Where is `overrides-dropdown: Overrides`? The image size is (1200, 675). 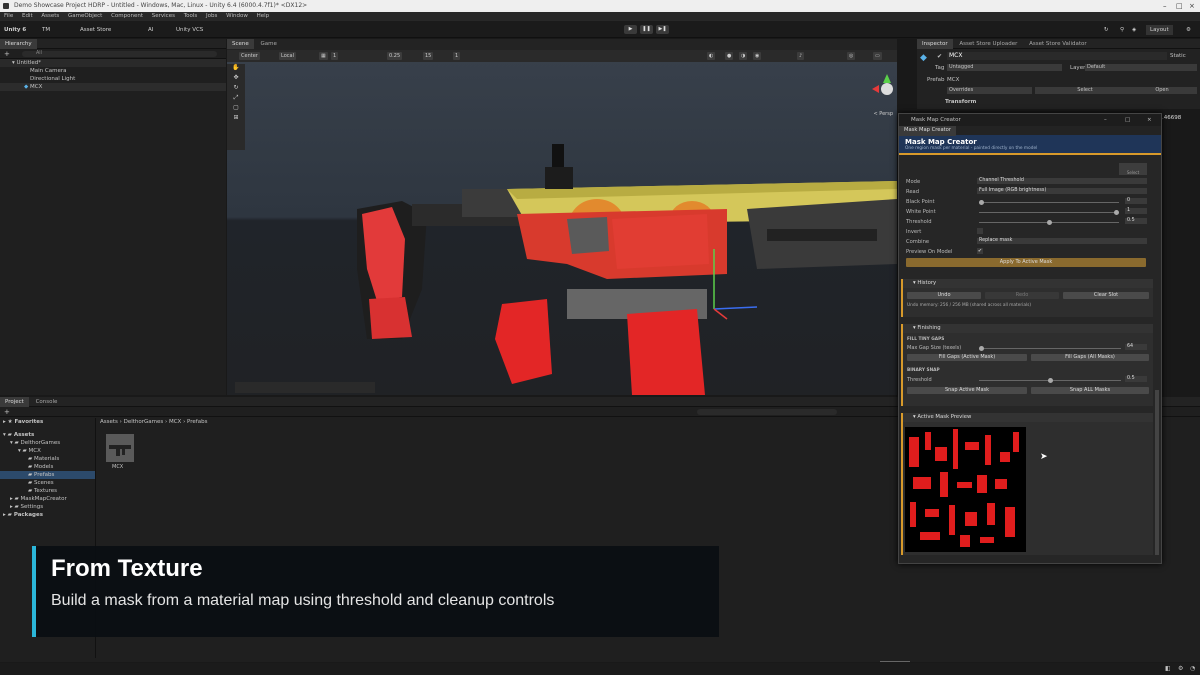 overrides-dropdown: Overrides is located at coordinates (989, 90).